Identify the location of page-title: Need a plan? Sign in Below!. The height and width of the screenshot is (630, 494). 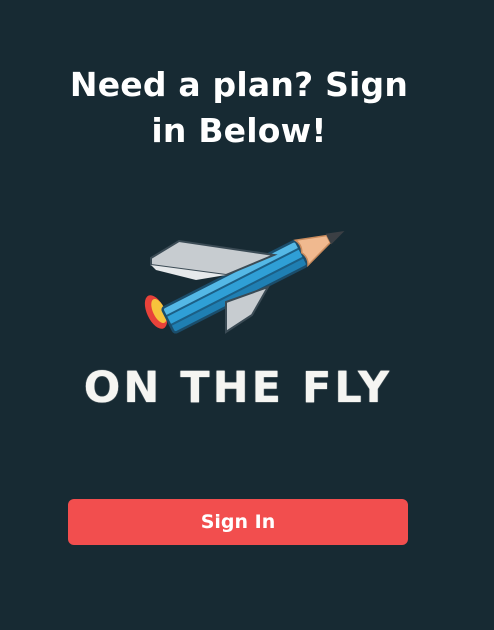
(239, 108).